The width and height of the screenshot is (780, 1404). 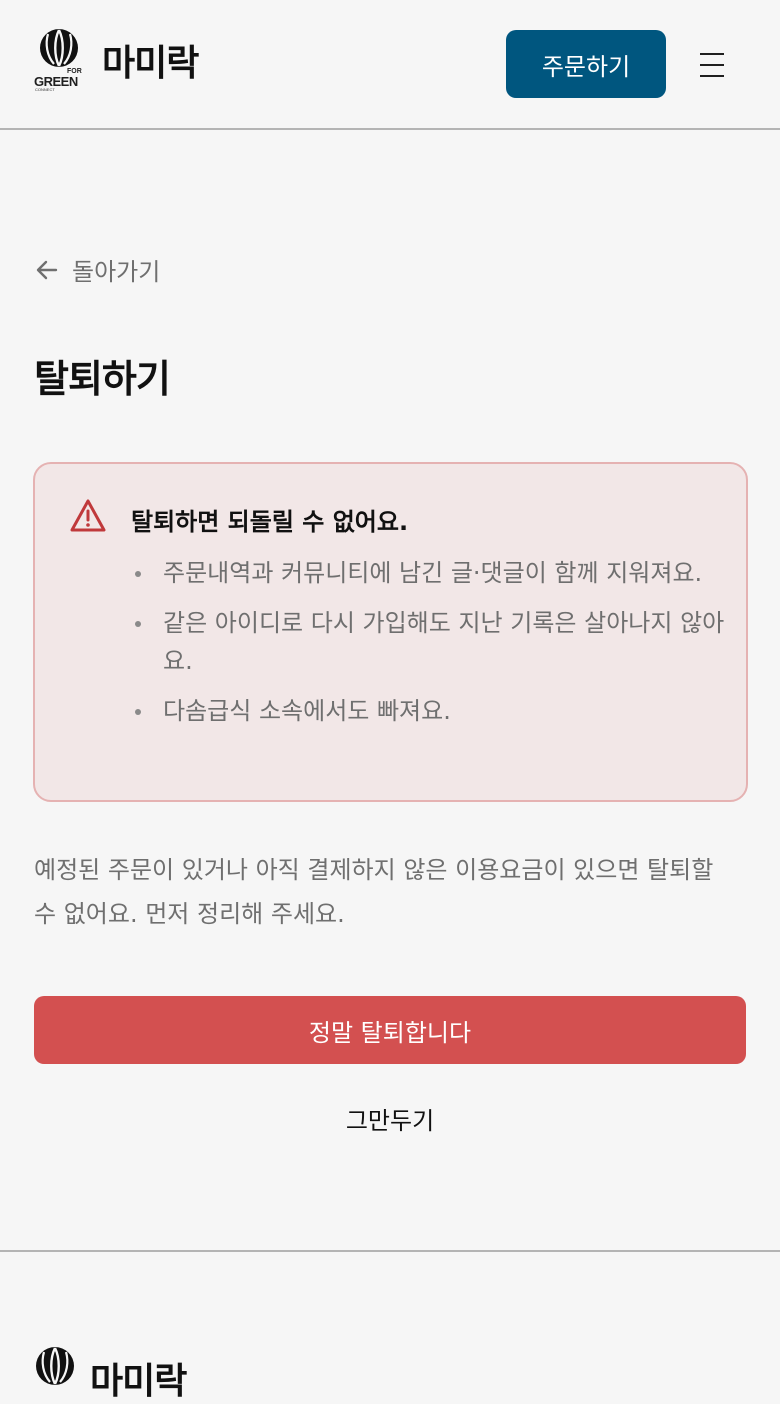 What do you see at coordinates (390, 1118) in the screenshot?
I see `cancel-button: 그만두기` at bounding box center [390, 1118].